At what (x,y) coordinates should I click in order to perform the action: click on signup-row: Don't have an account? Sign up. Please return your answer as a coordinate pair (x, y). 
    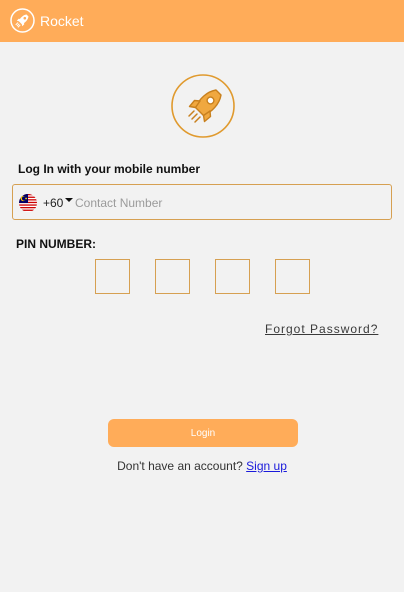
    Looking at the image, I should click on (202, 466).